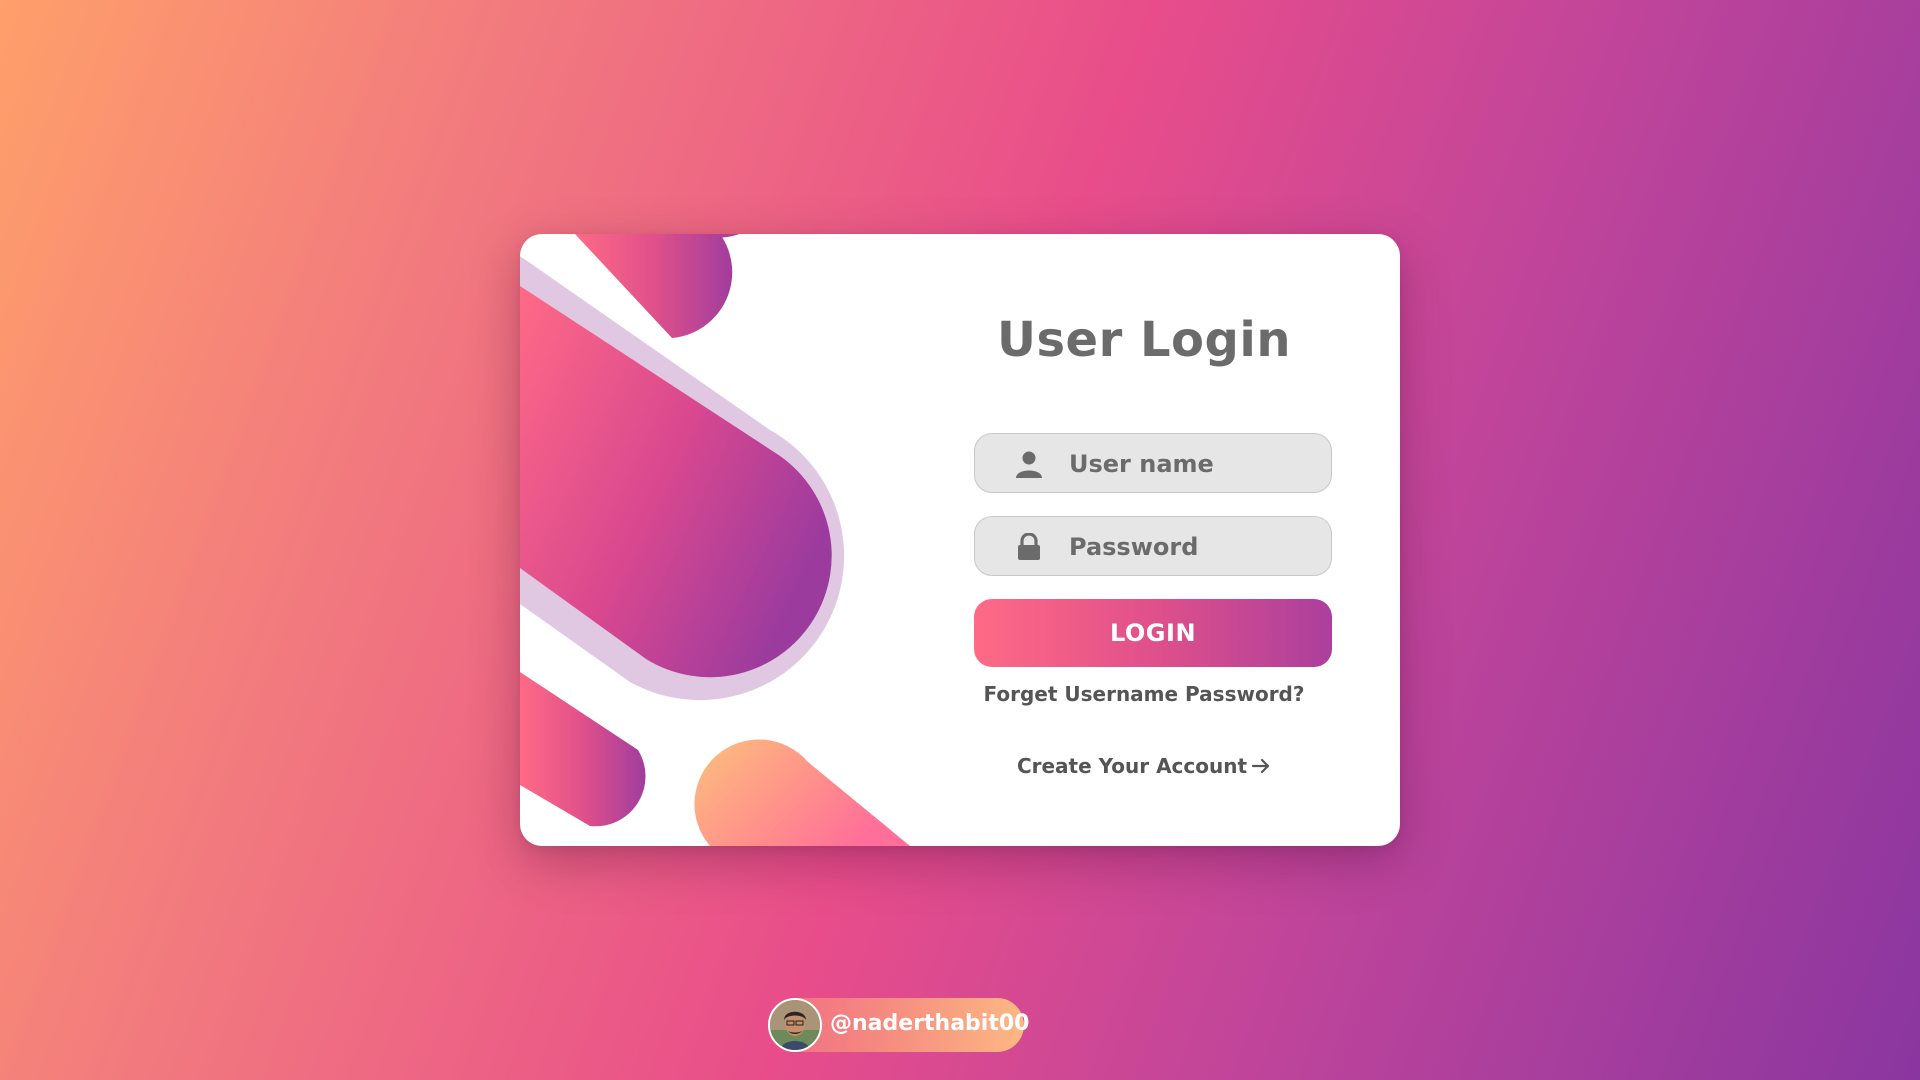 The width and height of the screenshot is (1920, 1080). Describe the element at coordinates (1144, 694) in the screenshot. I see `forget-password-link: Forget Username Password?` at that location.